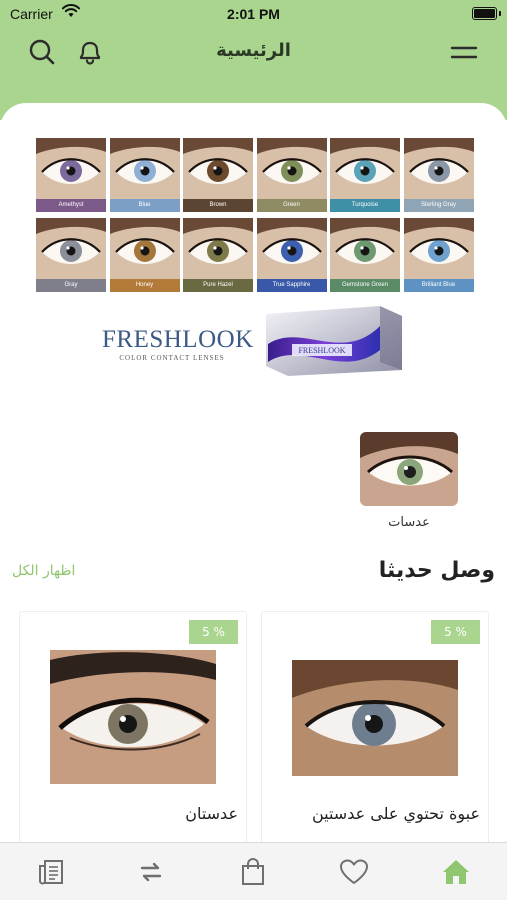 This screenshot has height=900, width=507. Describe the element at coordinates (438, 285) in the screenshot. I see `swatch-label: Brilliant Blue` at that location.